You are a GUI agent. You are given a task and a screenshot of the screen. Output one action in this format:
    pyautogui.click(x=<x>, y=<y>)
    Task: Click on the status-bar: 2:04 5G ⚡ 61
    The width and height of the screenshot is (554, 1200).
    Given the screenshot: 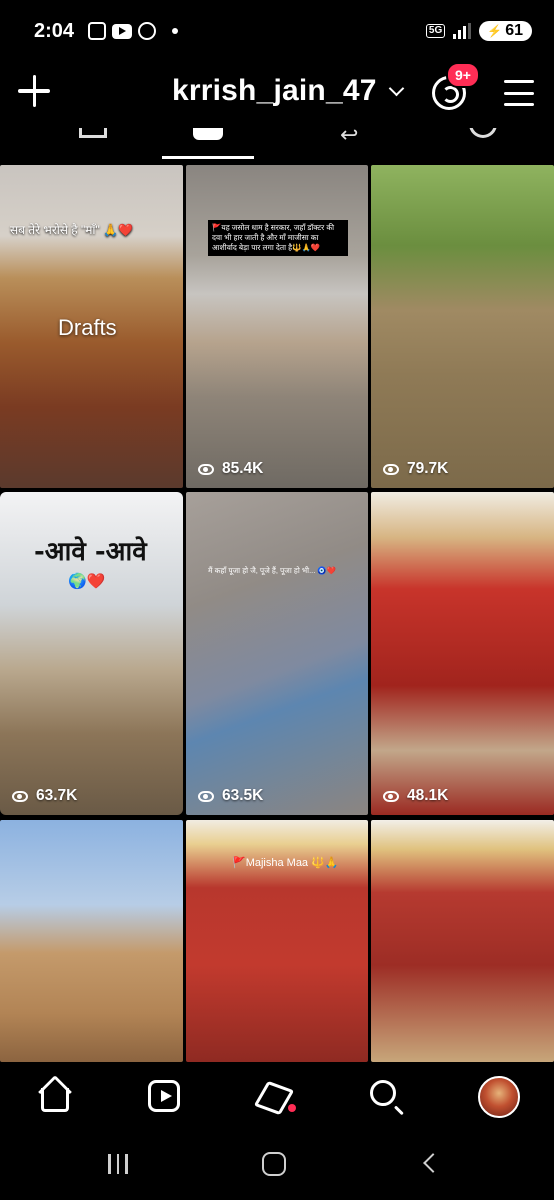 What is the action you would take?
    pyautogui.click(x=277, y=32)
    